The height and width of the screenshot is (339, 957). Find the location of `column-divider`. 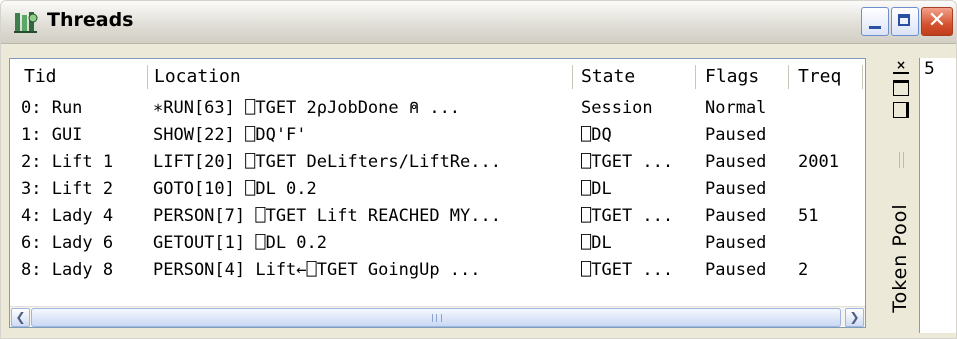

column-divider is located at coordinates (862, 77).